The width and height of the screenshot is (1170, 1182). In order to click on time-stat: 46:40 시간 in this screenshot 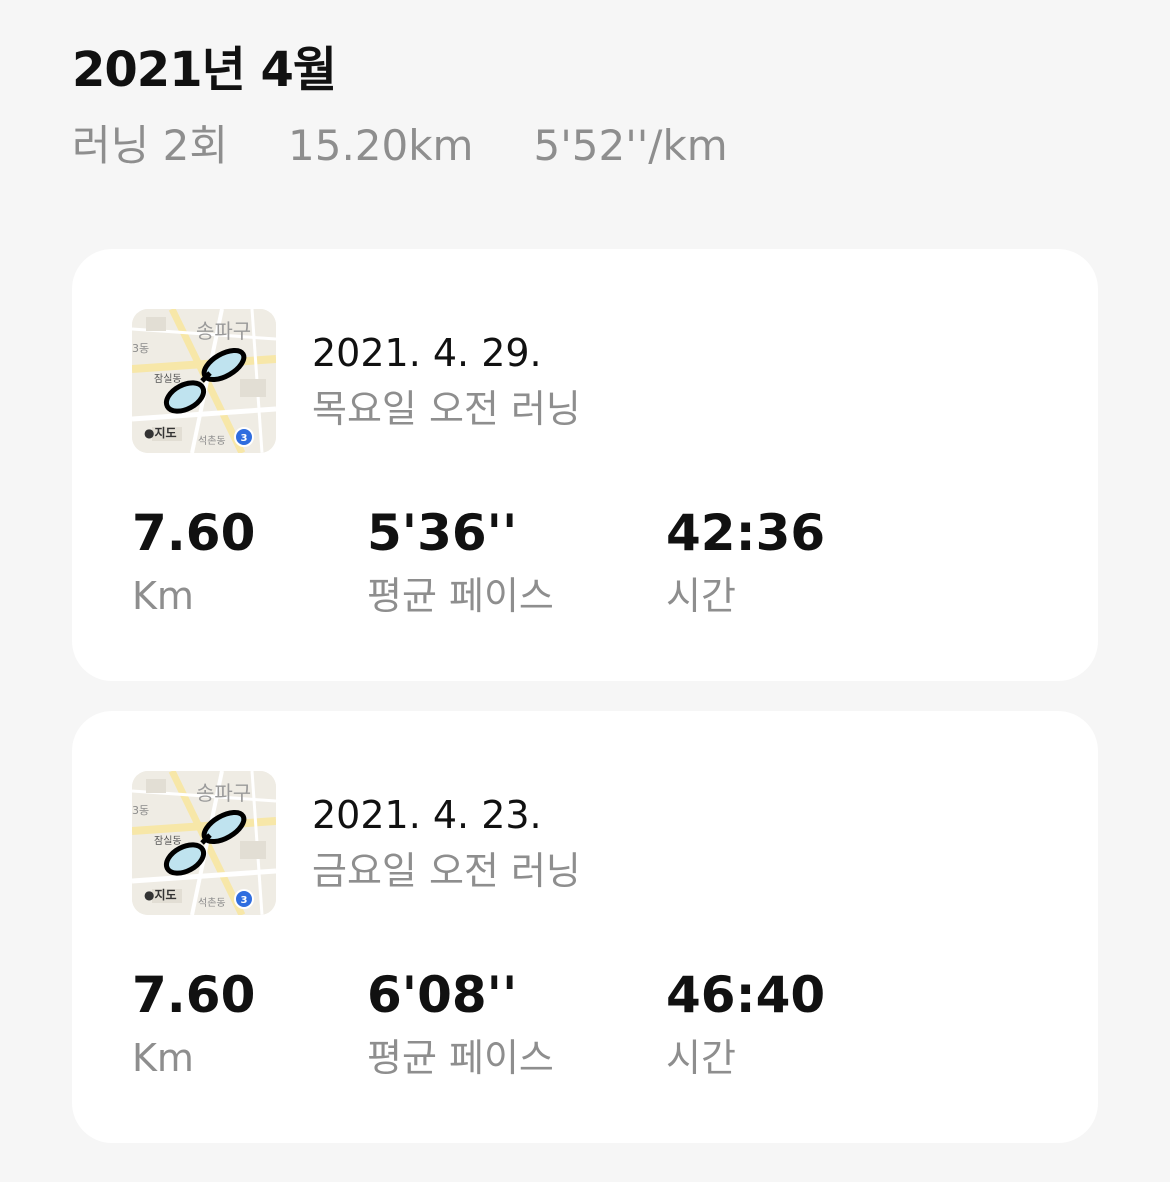, I will do `click(745, 1023)`.